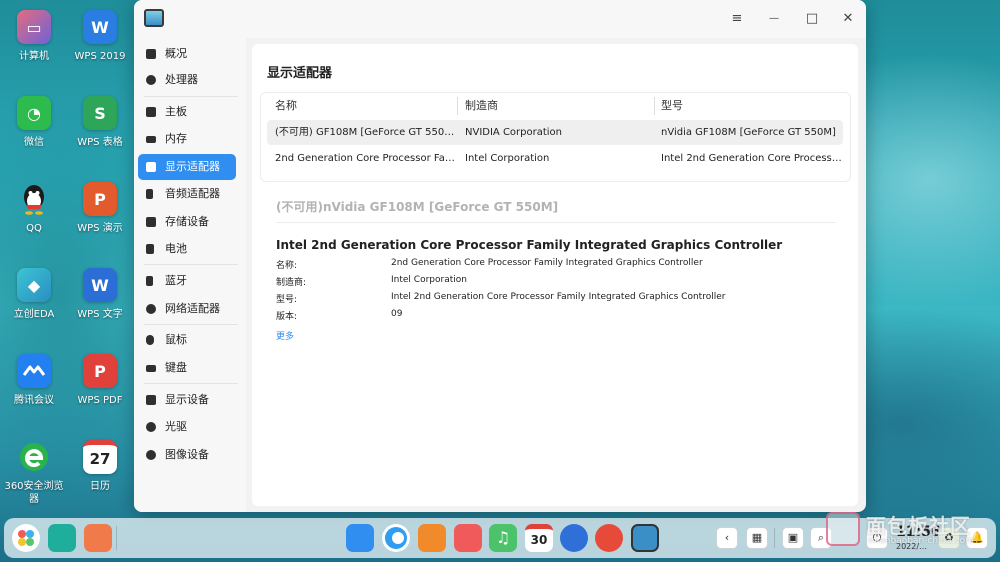 The width and height of the screenshot is (1000, 562). I want to click on table-cell-model: nVidia GF108M [GeForce GT 550M], so click(748, 132).